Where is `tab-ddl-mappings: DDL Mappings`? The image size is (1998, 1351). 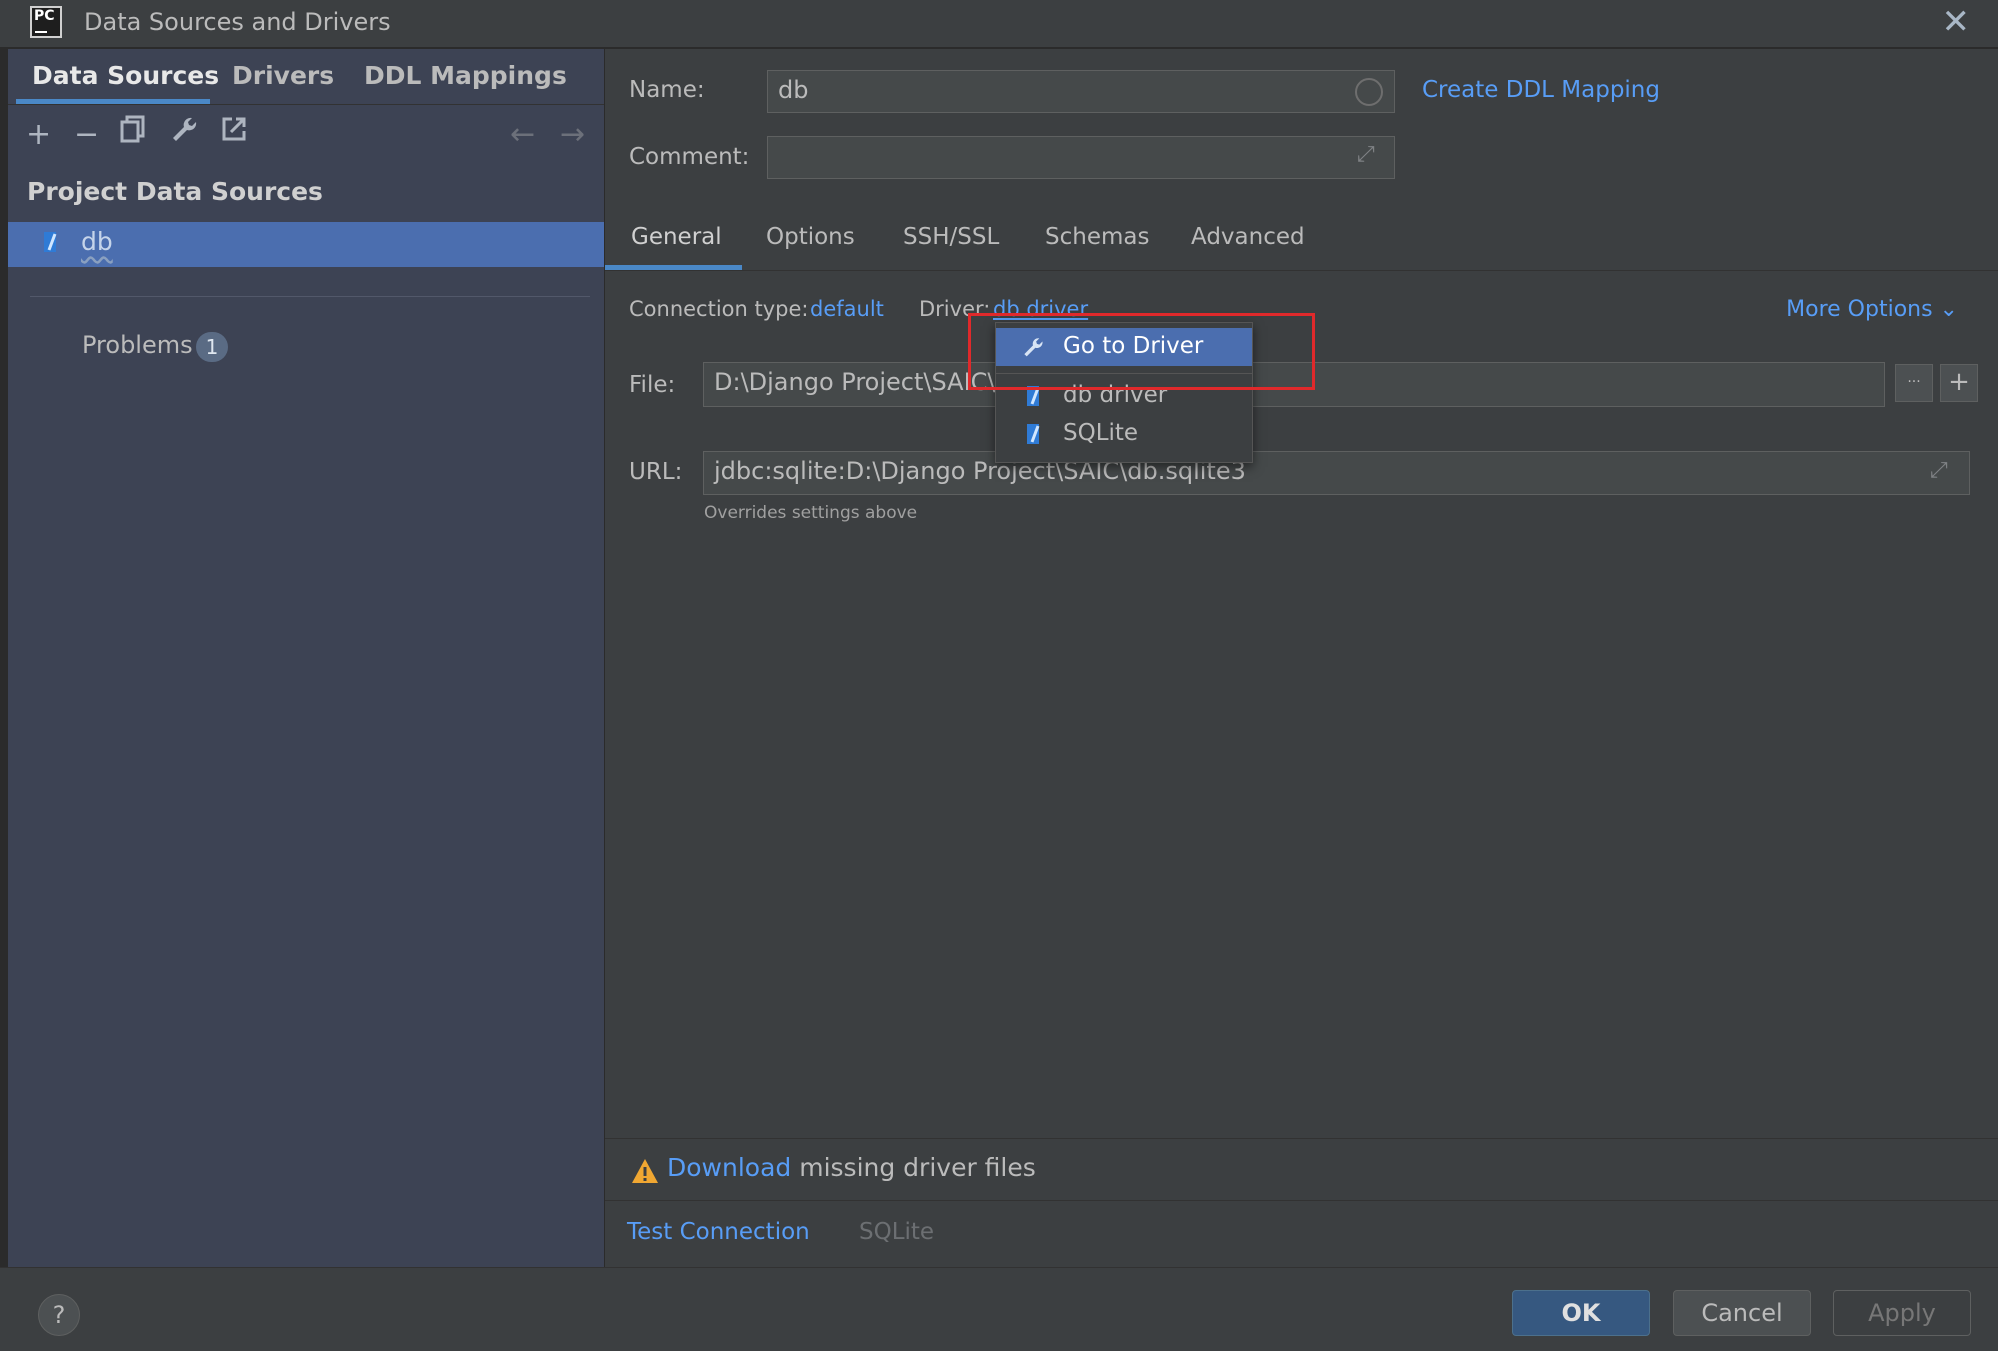
tab-ddl-mappings: DDL Mappings is located at coordinates (465, 75).